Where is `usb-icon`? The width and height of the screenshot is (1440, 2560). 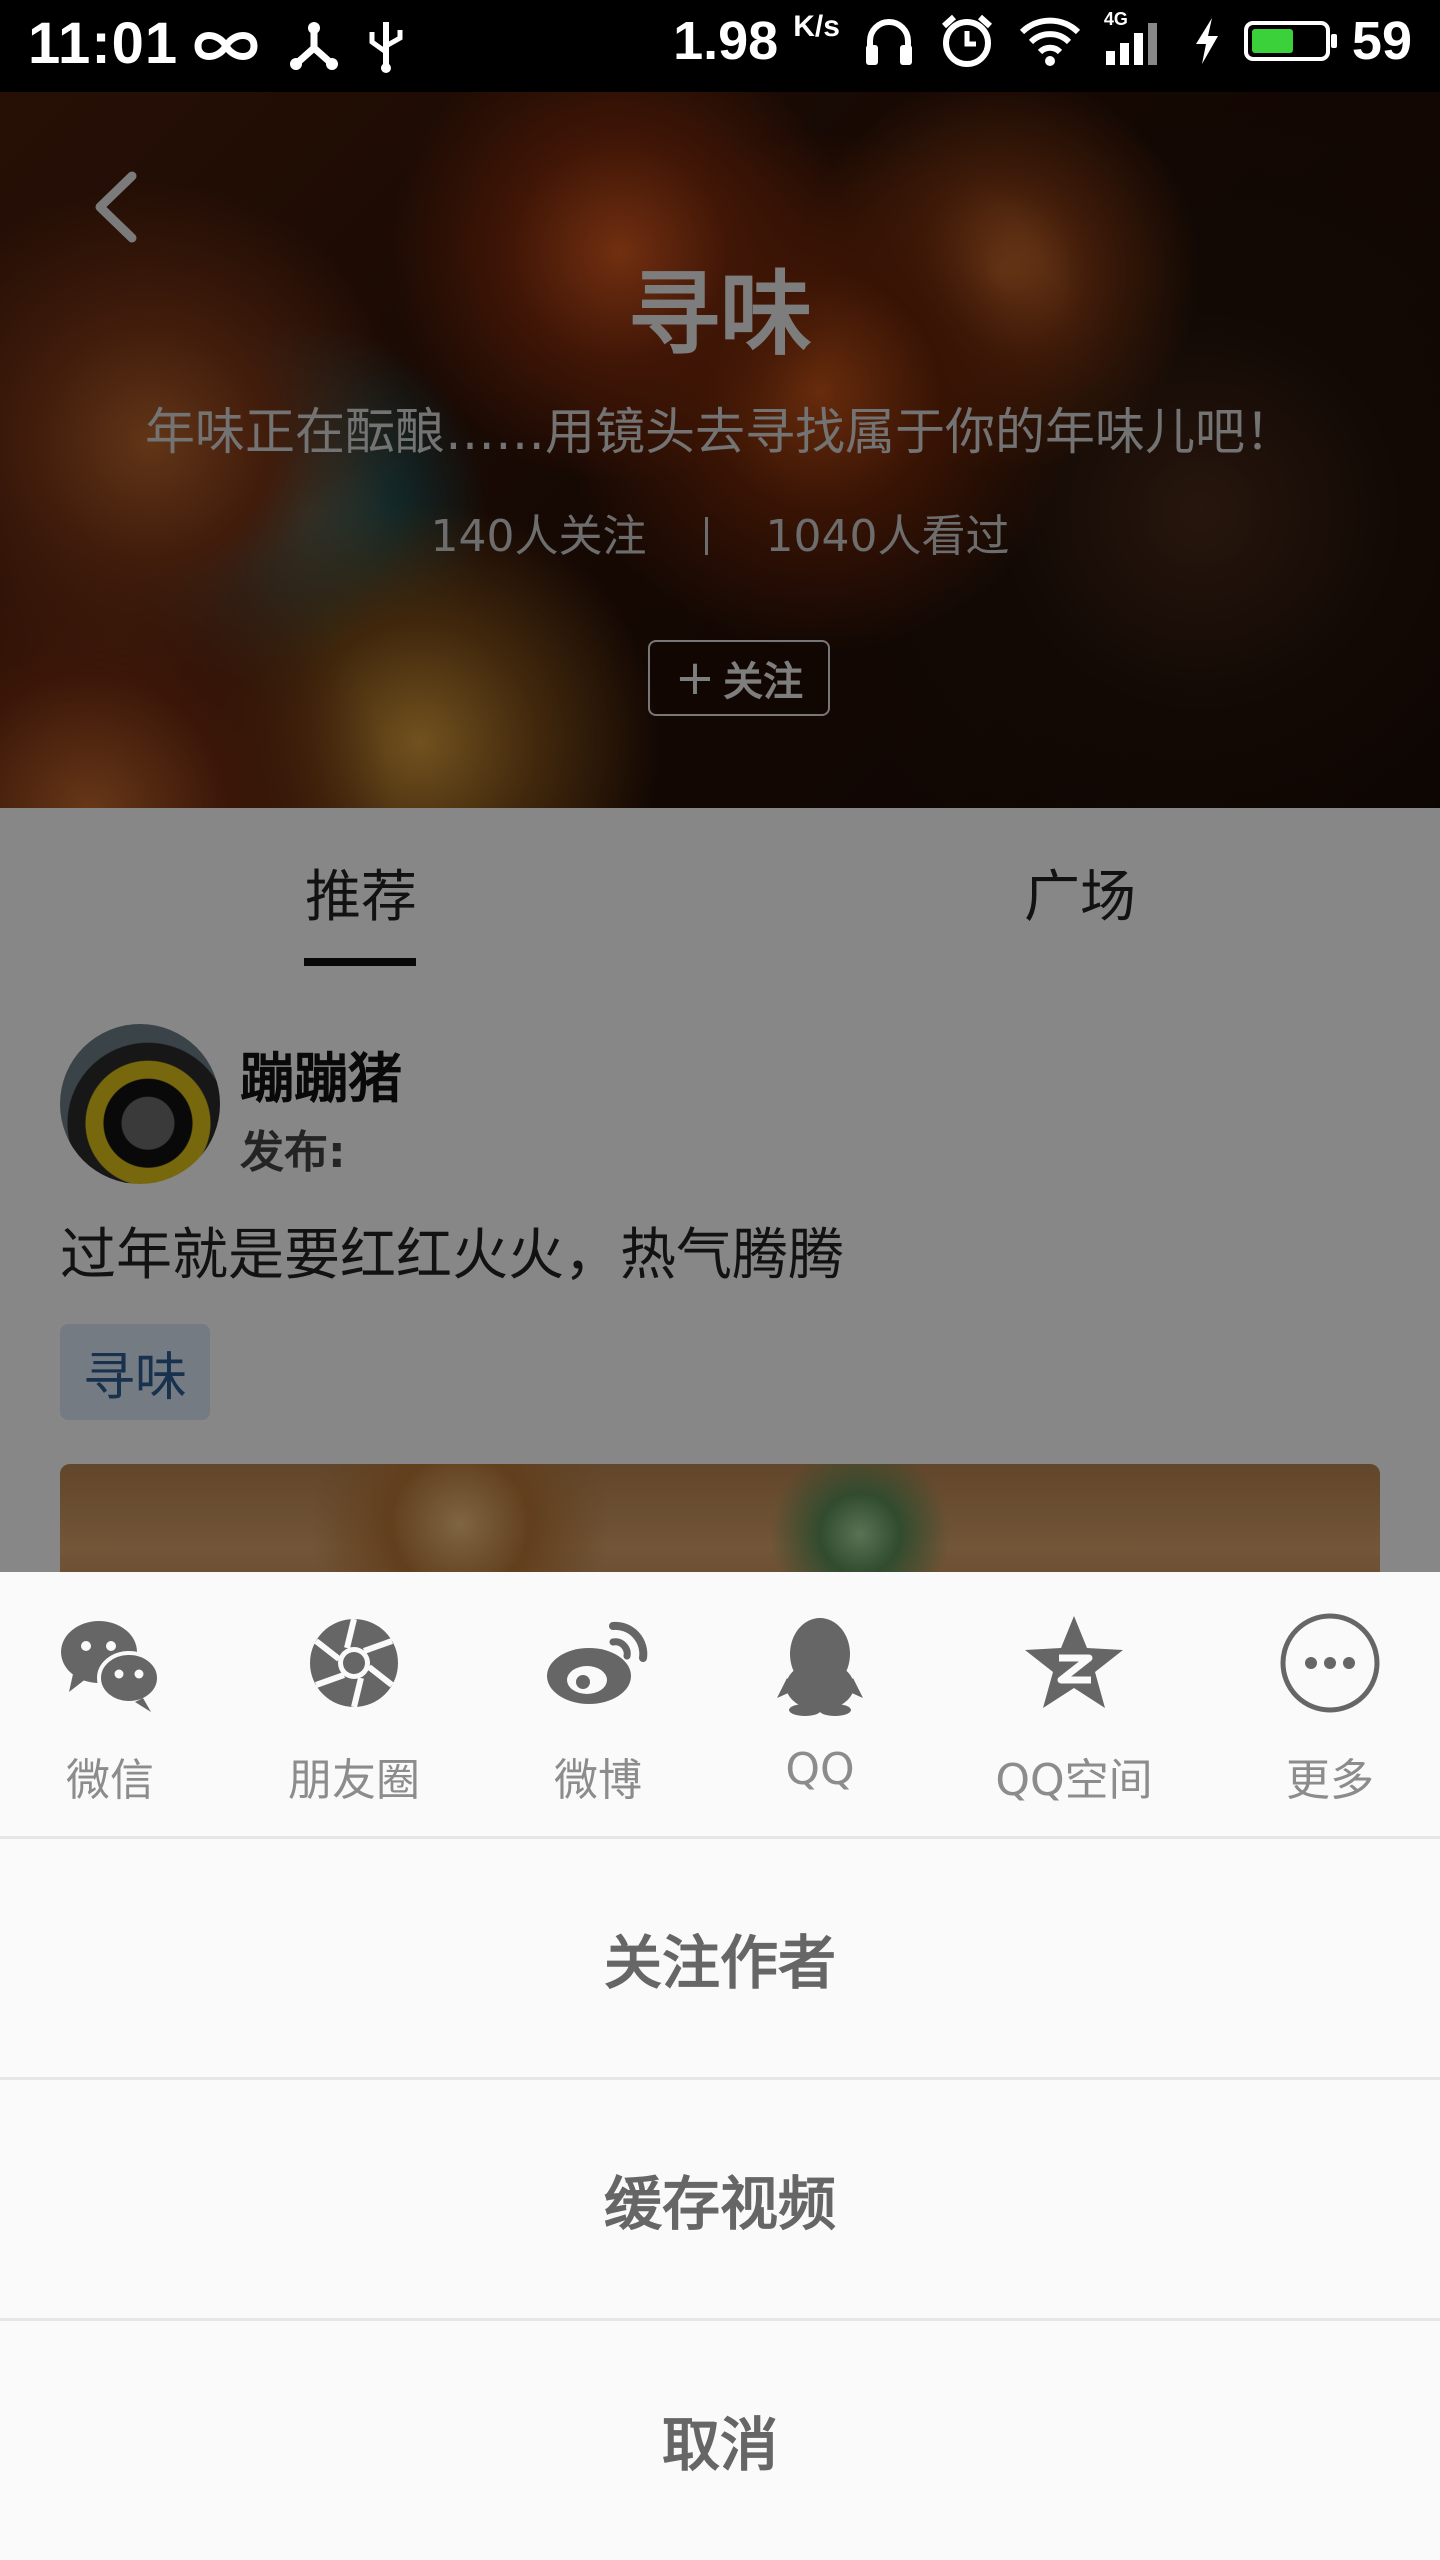 usb-icon is located at coordinates (386, 47).